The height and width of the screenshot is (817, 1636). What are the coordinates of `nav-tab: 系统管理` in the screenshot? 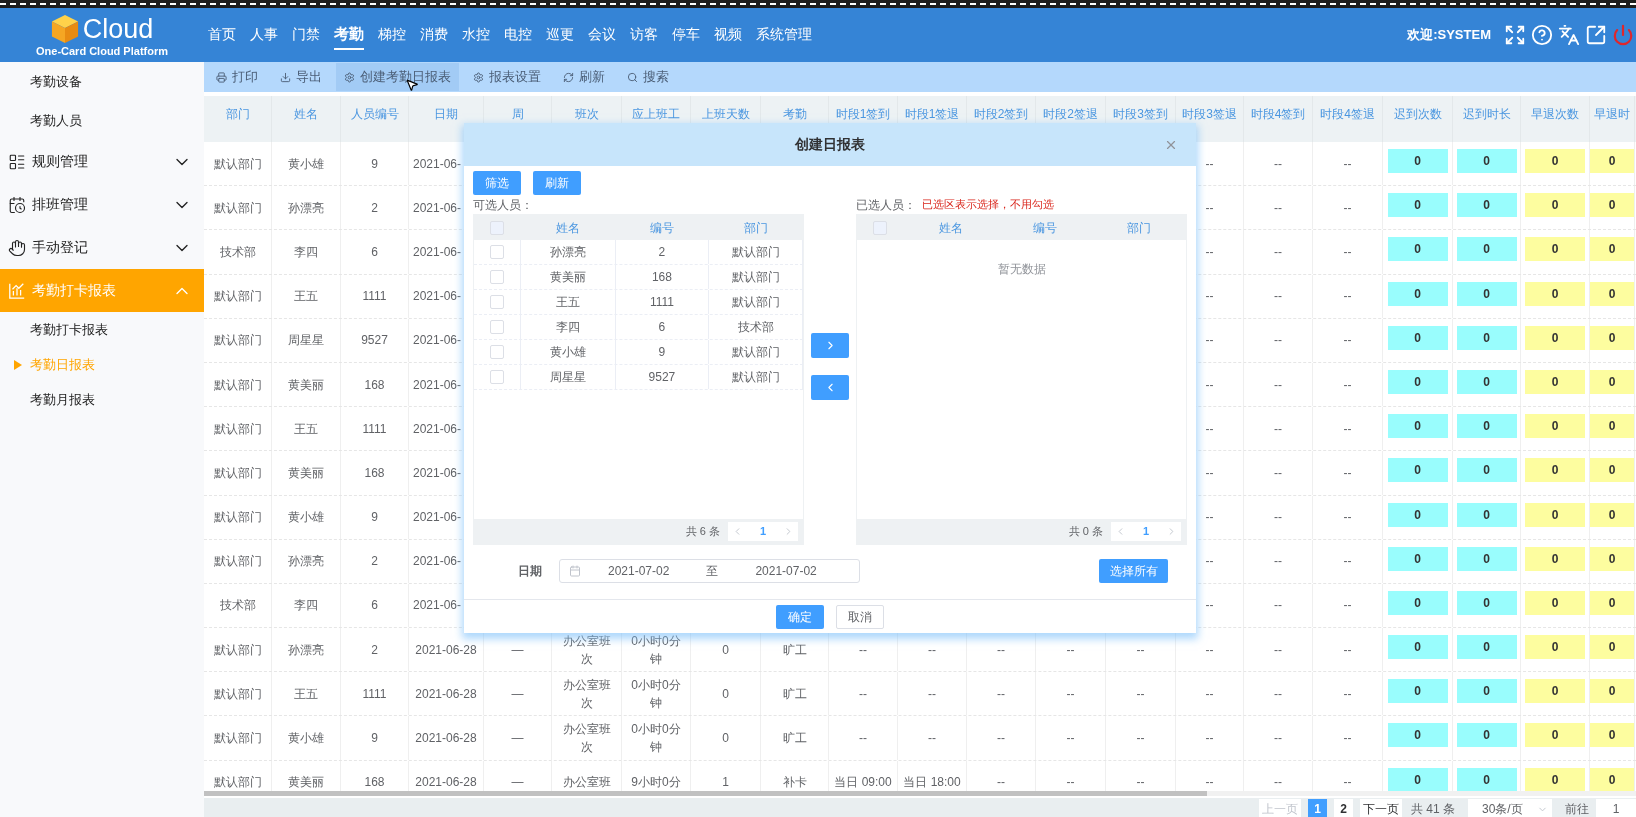 It's located at (784, 35).